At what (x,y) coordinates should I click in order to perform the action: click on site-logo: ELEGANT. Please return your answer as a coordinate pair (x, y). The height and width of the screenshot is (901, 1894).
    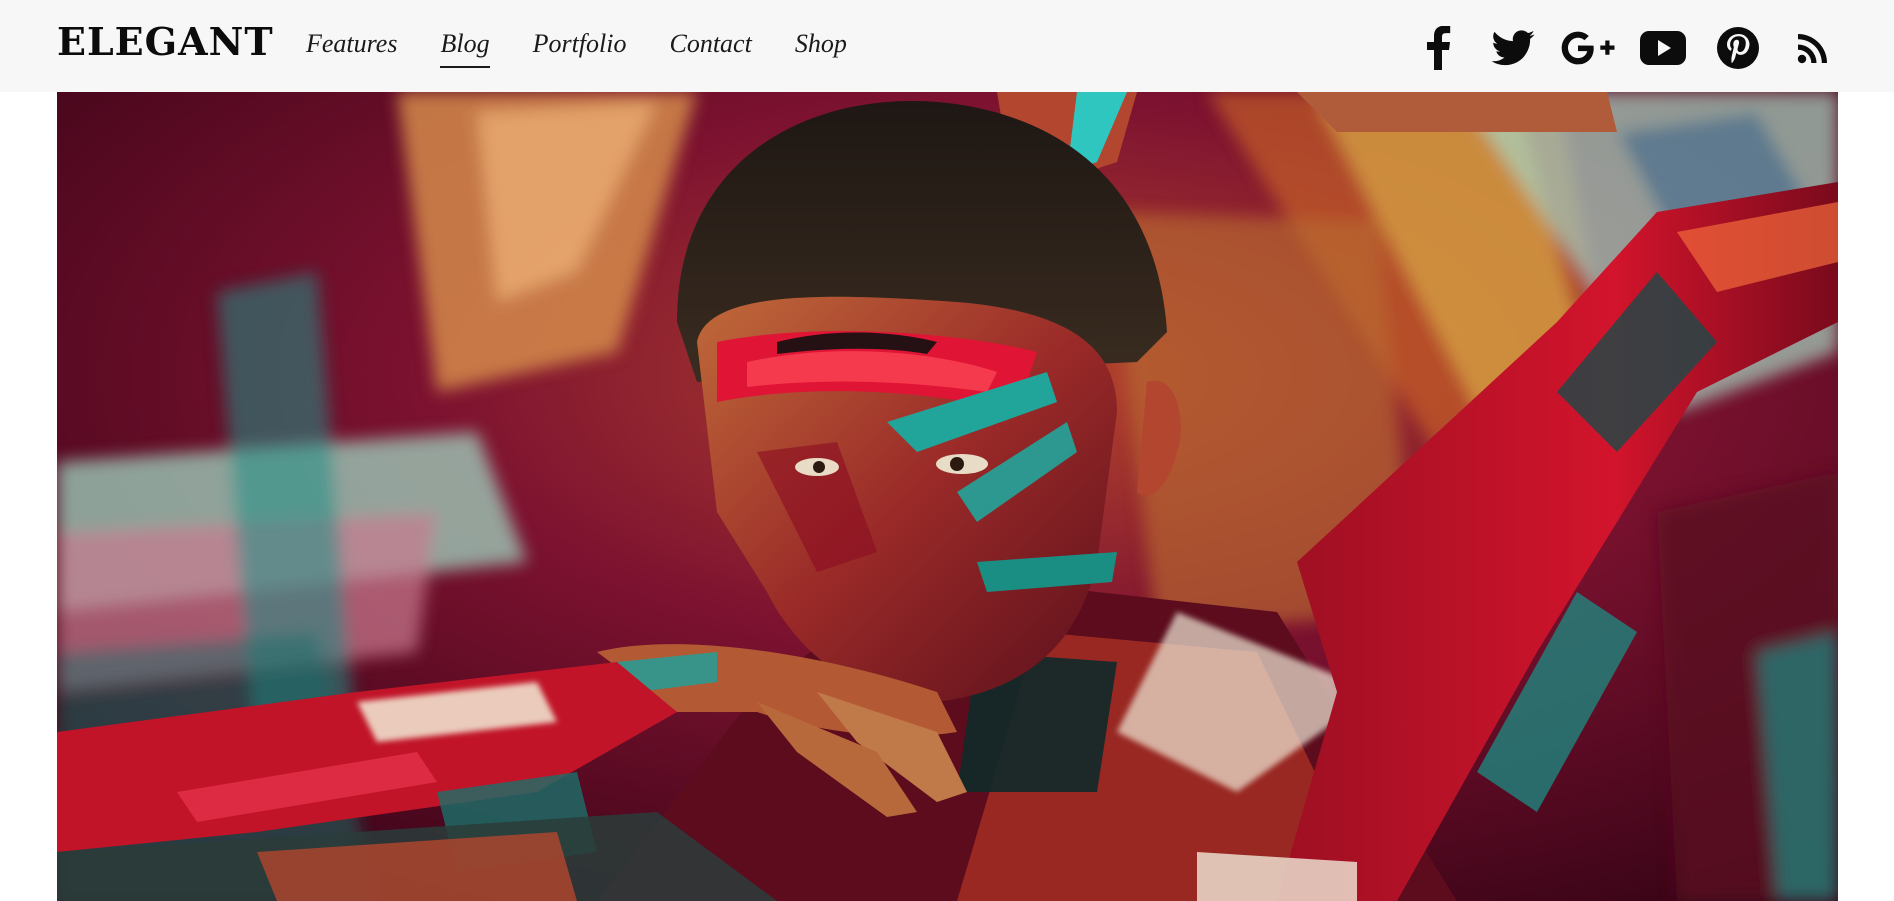
    Looking at the image, I should click on (165, 42).